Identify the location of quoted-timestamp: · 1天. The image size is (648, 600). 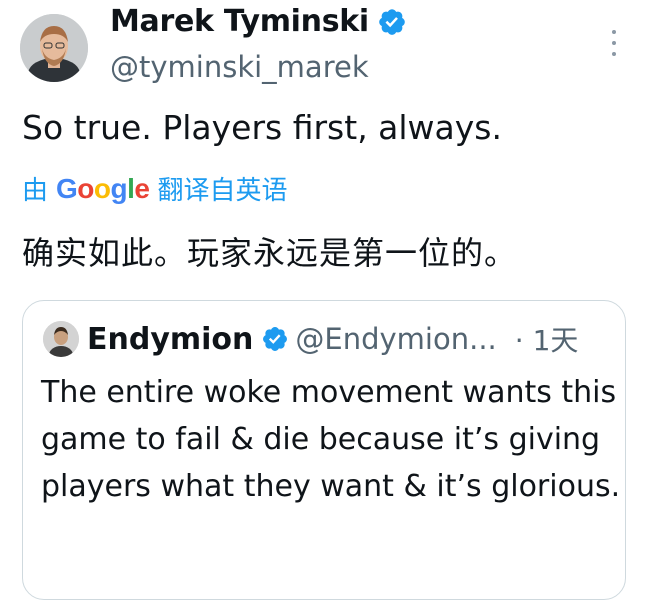
(547, 339).